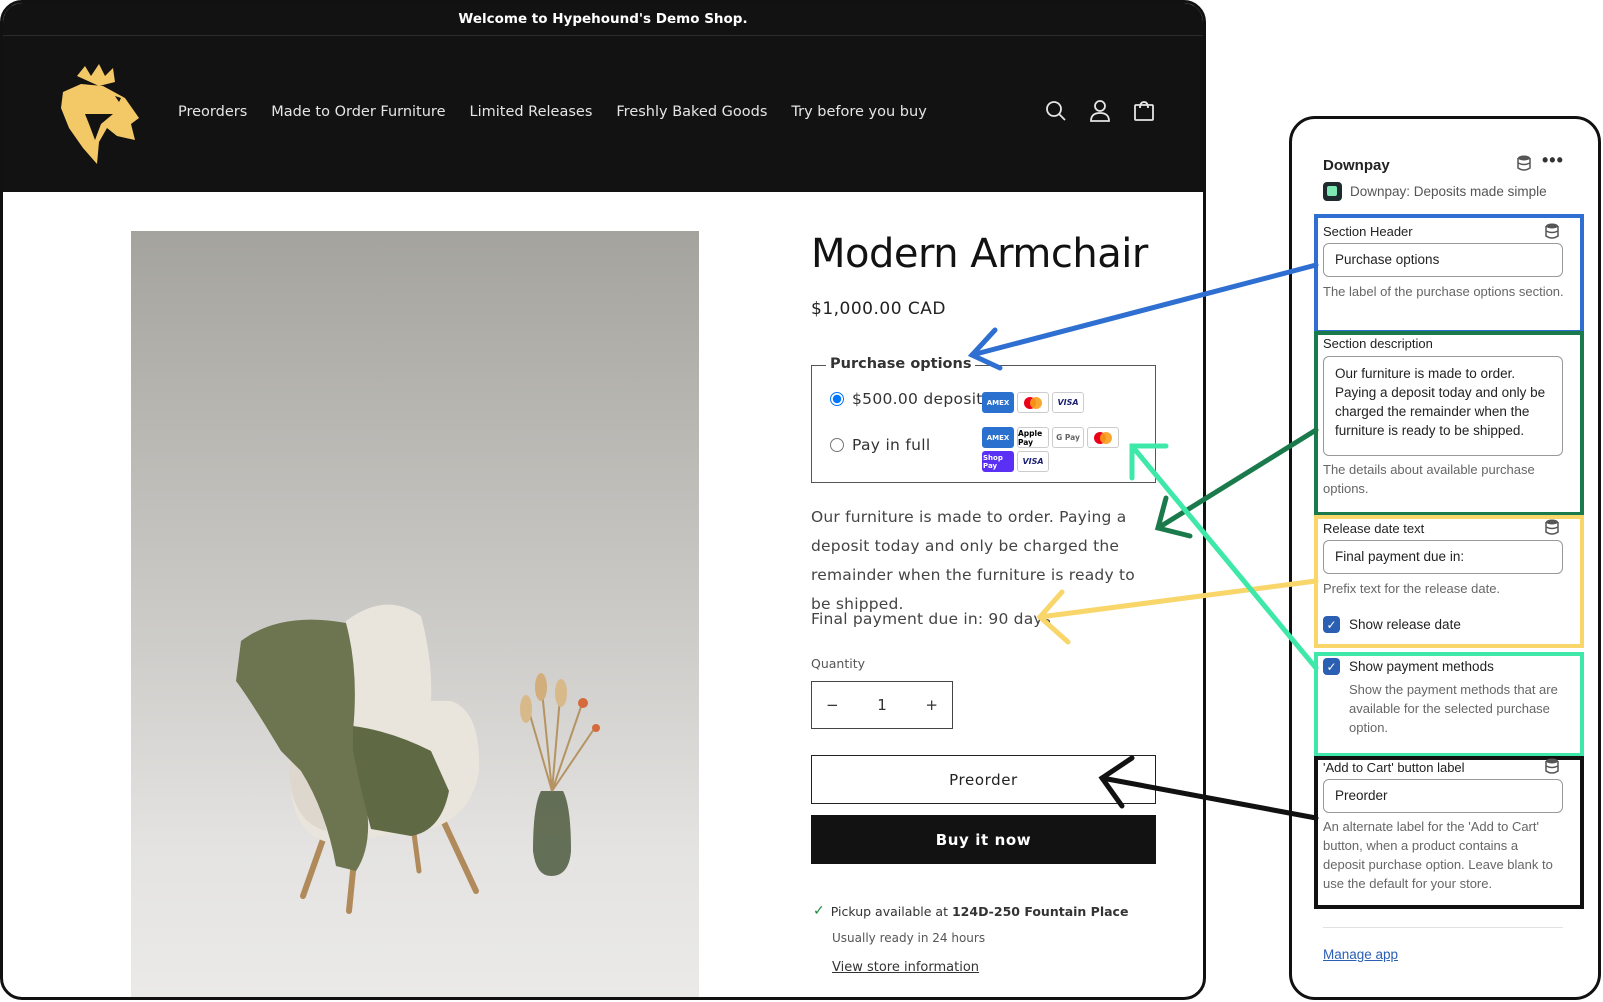 This screenshot has width=1603, height=1002. Describe the element at coordinates (889, 911) in the screenshot. I see `pickup-prefix: Pickup available at` at that location.